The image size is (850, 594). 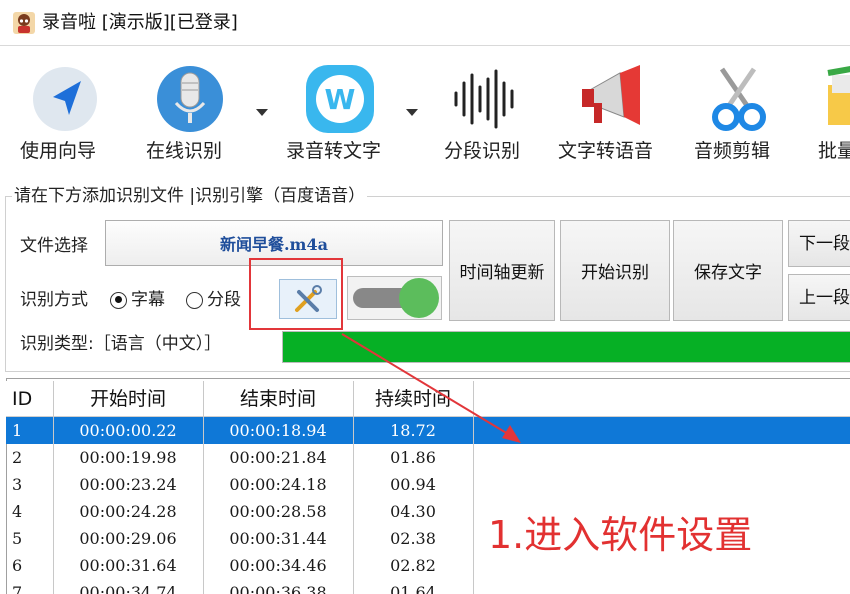 What do you see at coordinates (17, 511) in the screenshot?
I see `table-cell: 4` at bounding box center [17, 511].